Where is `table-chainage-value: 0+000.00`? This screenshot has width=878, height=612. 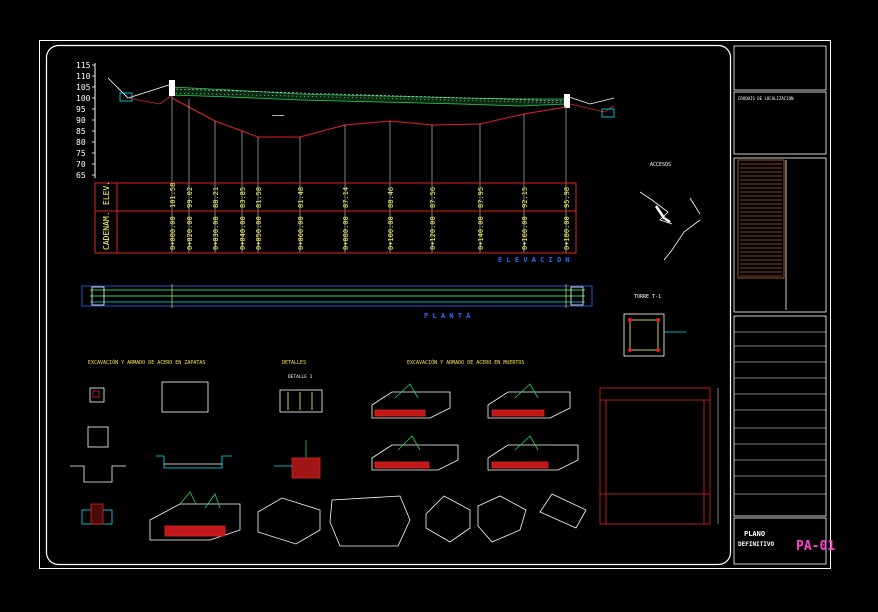
table-chainage-value: 0+000.00 is located at coordinates (173, 233).